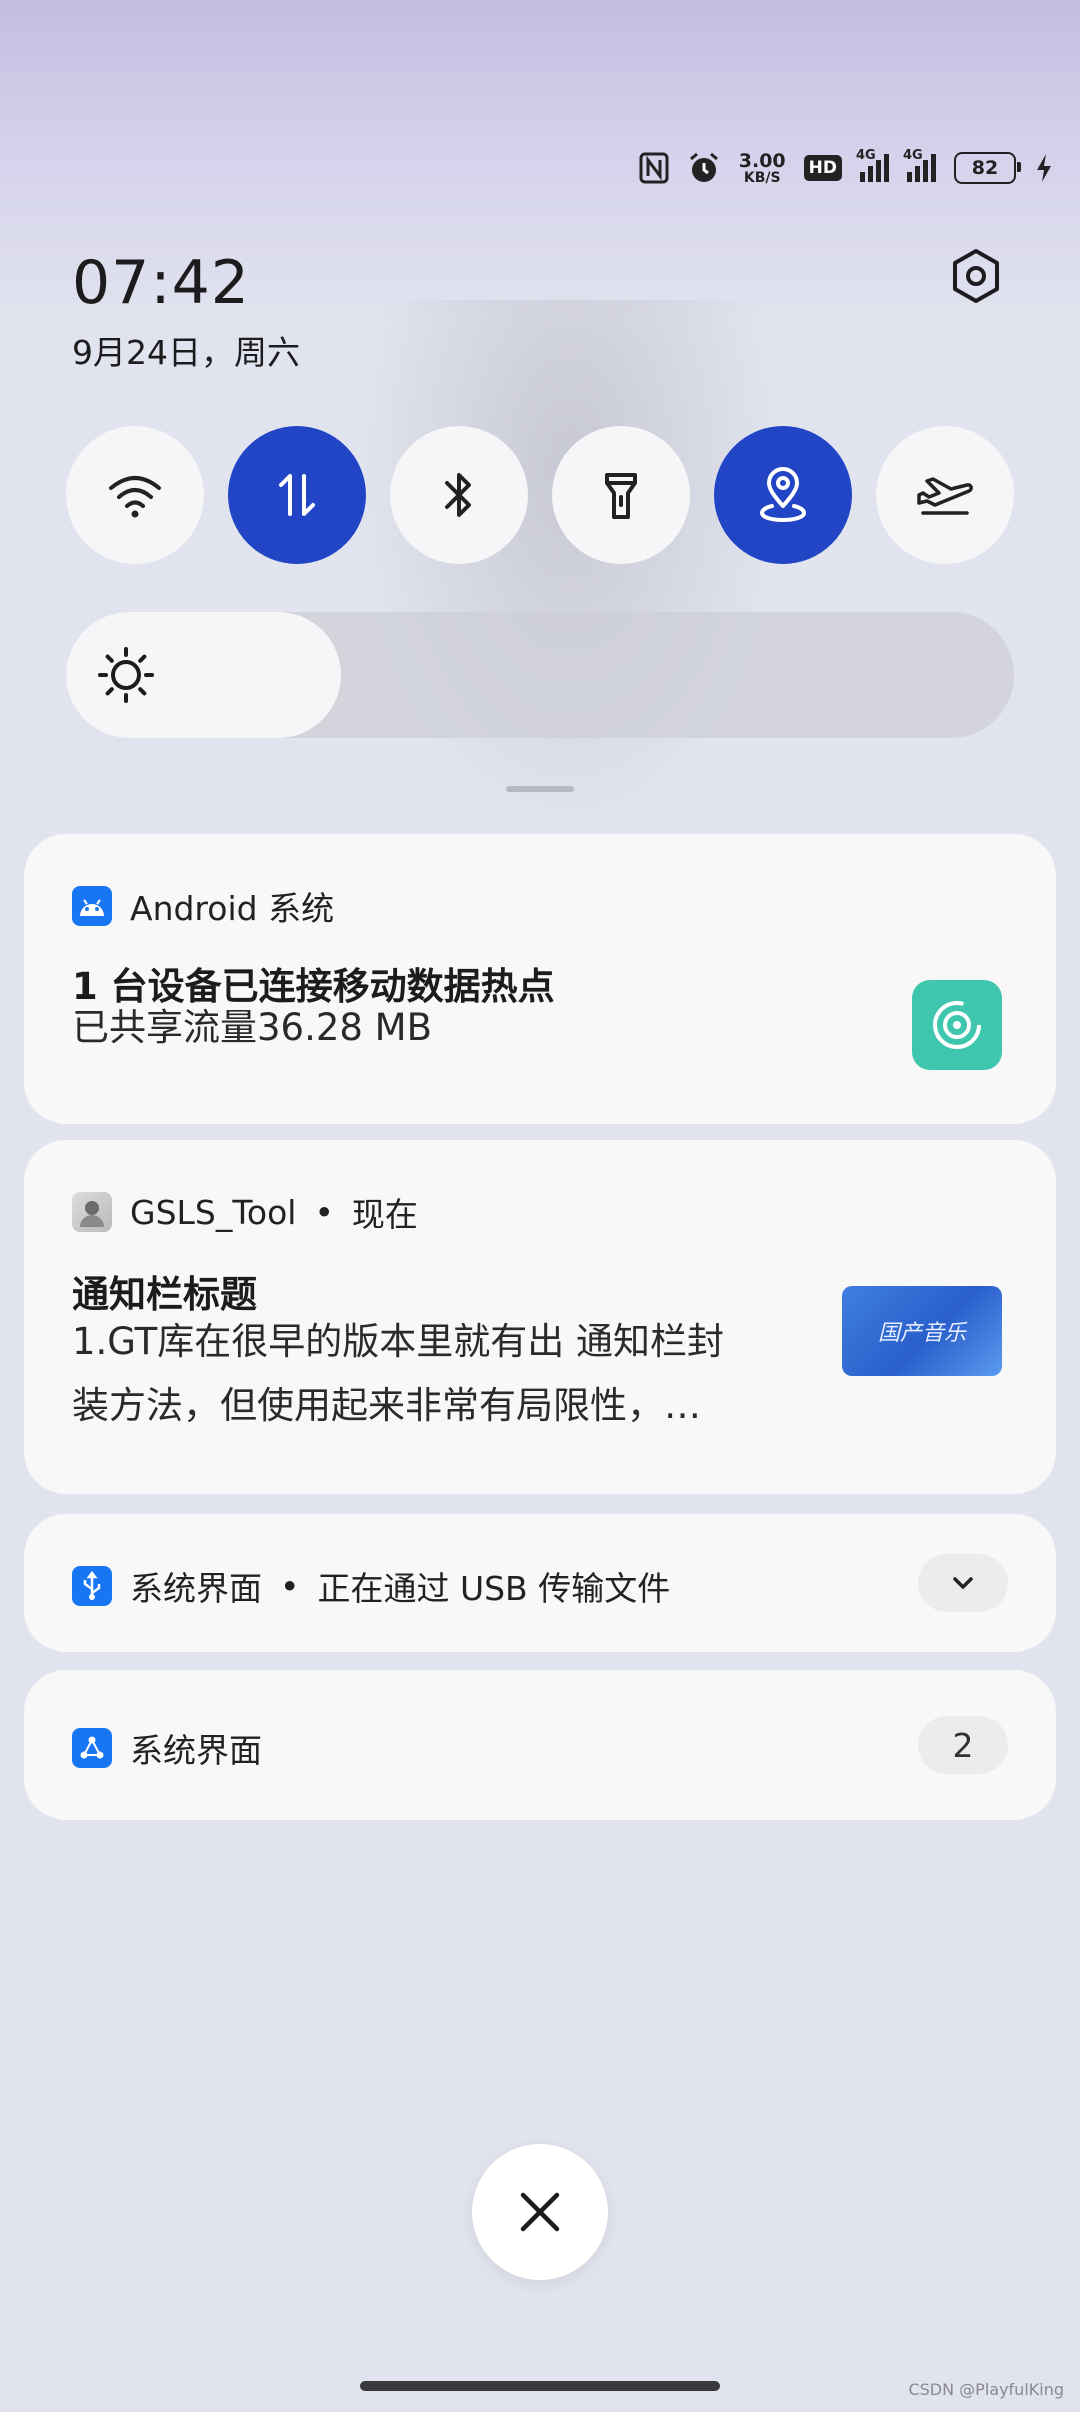  What do you see at coordinates (92, 1586) in the screenshot?
I see `usb-icon` at bounding box center [92, 1586].